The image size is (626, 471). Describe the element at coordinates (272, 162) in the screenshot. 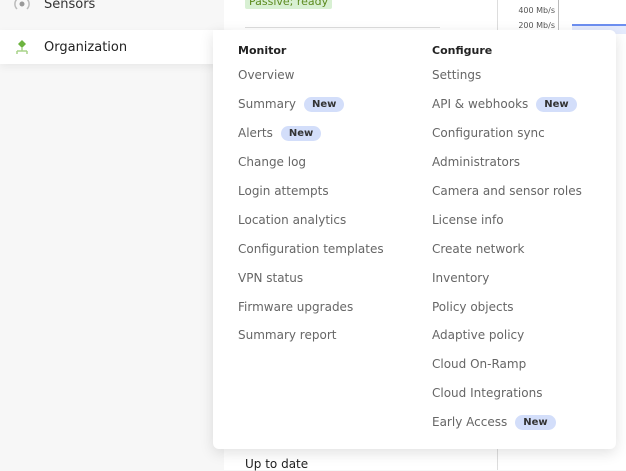

I see `menu-item-label: Change log` at that location.